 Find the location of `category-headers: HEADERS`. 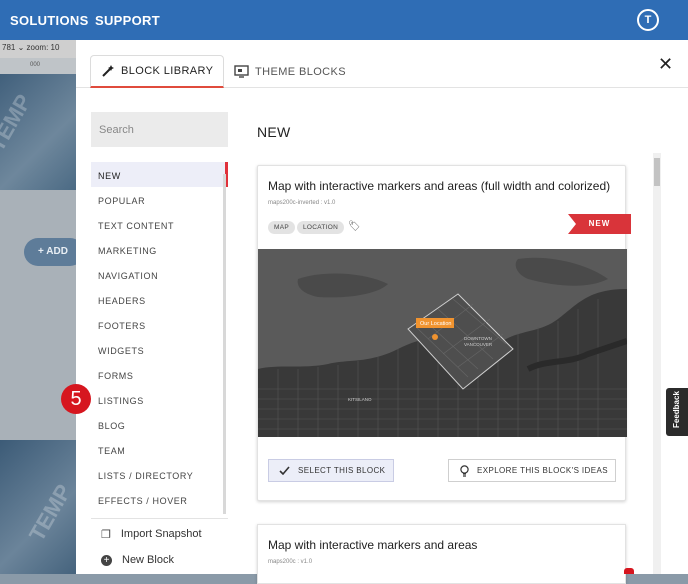

category-headers: HEADERS is located at coordinates (159, 299).